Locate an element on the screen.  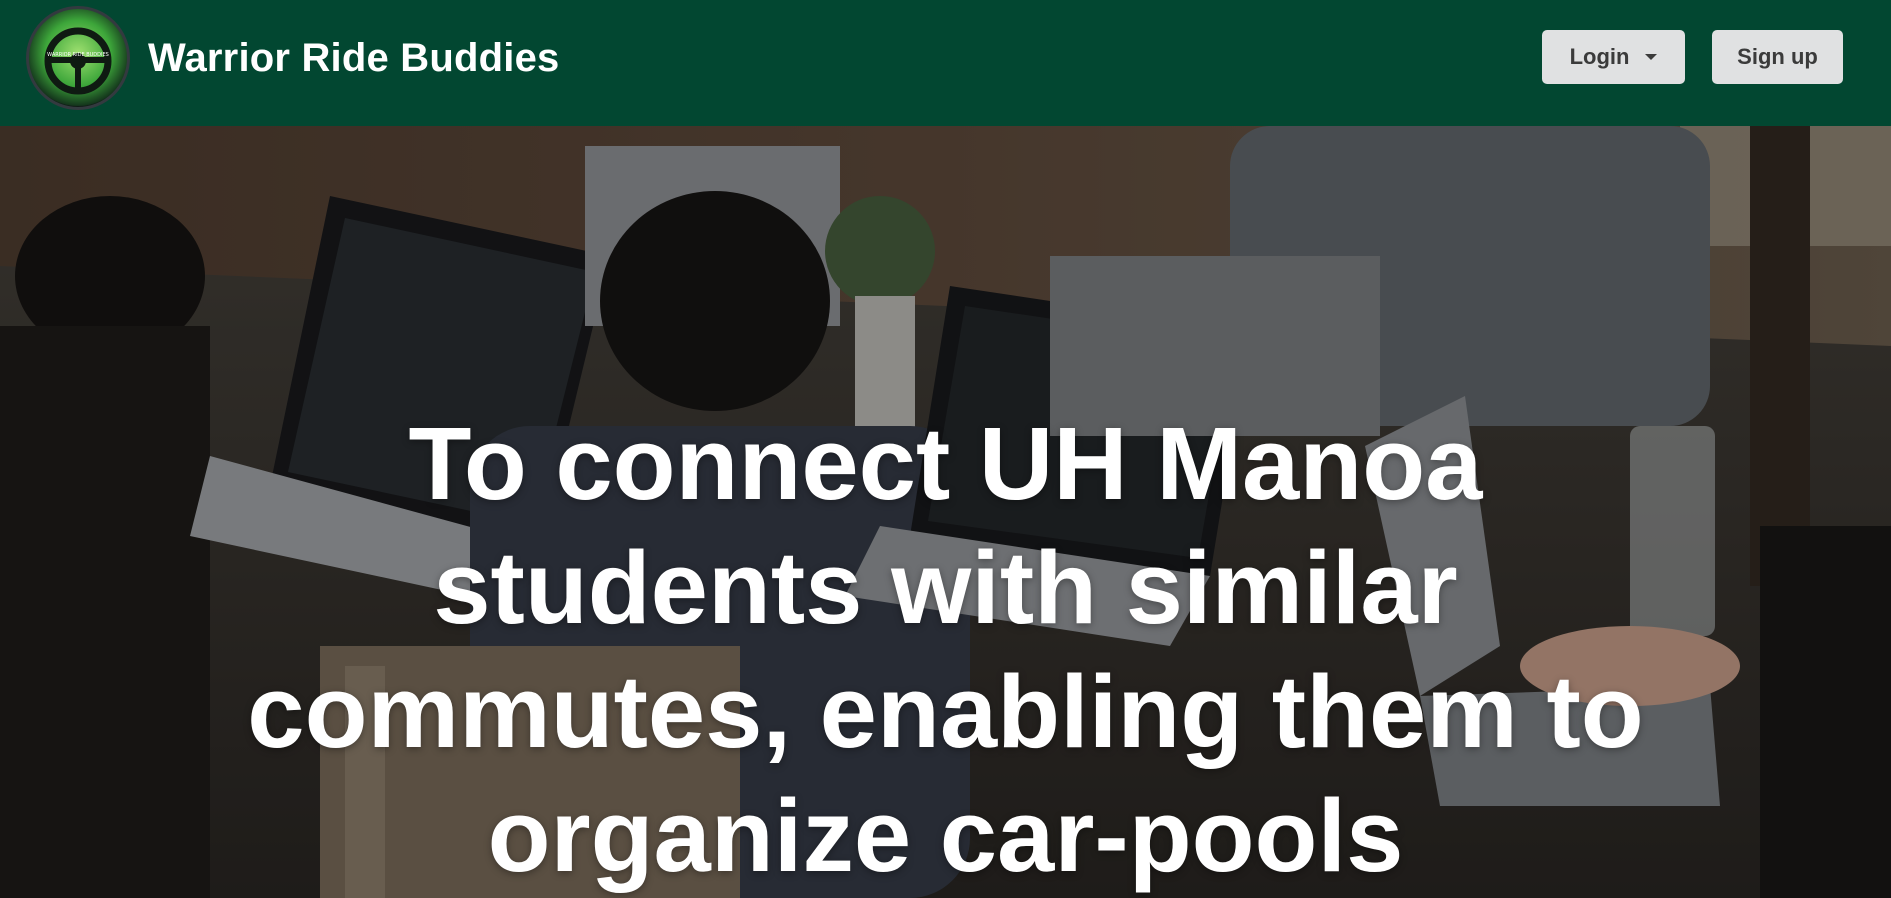
steering-wheel-logo-icon: WARRIOR RIDE BUDDIES is located at coordinates (78, 58).